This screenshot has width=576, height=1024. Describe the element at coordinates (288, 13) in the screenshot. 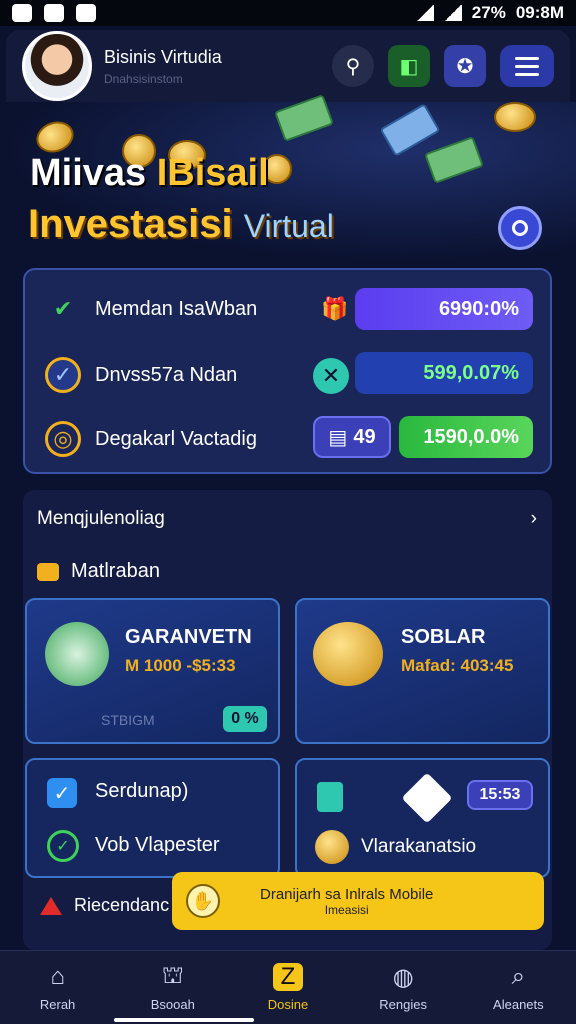

I see `status-bar: 27% 09:8M` at that location.